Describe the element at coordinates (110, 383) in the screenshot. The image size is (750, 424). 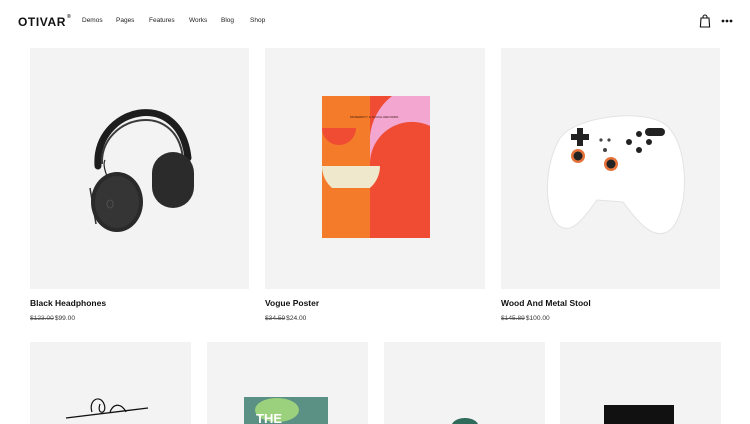
I see `product-card-bag` at that location.